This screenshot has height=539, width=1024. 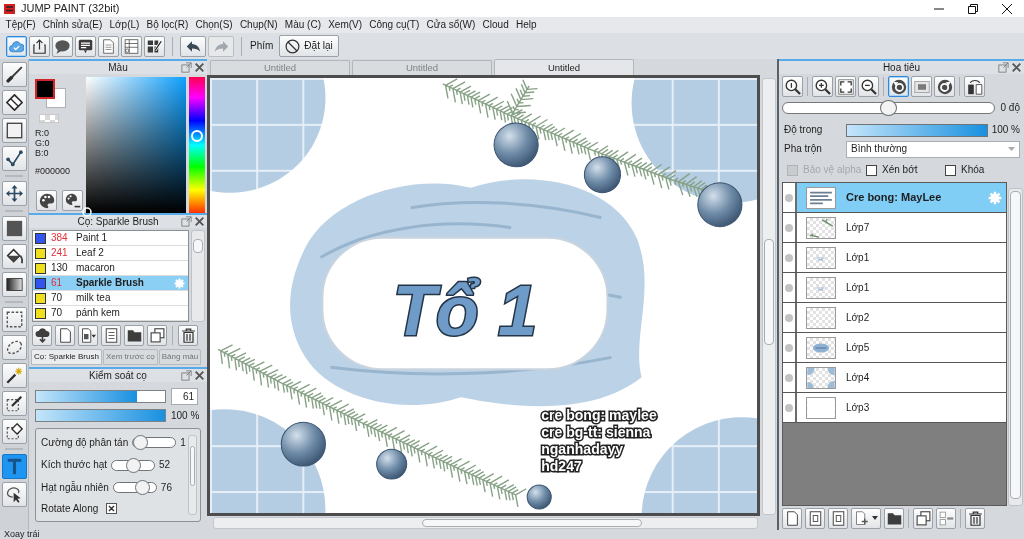 I want to click on hue-thumb, so click(x=197, y=136).